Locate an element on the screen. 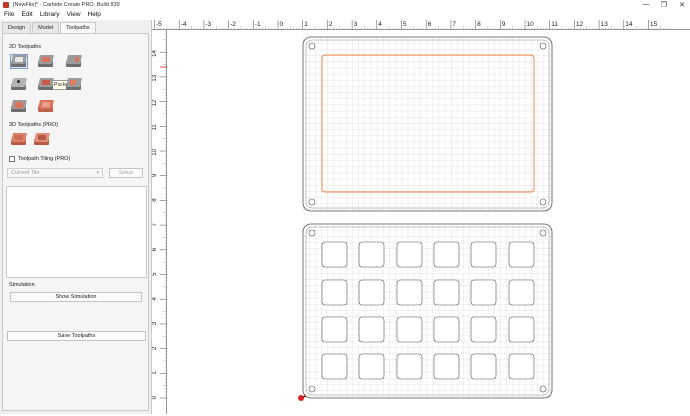 This screenshot has width=690, height=416. minimize-button: — is located at coordinates (646, 4).